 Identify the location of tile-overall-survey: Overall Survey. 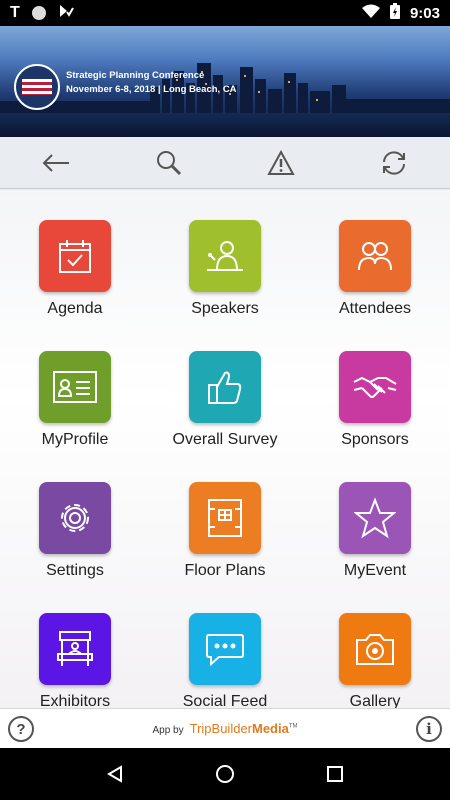
(225, 400).